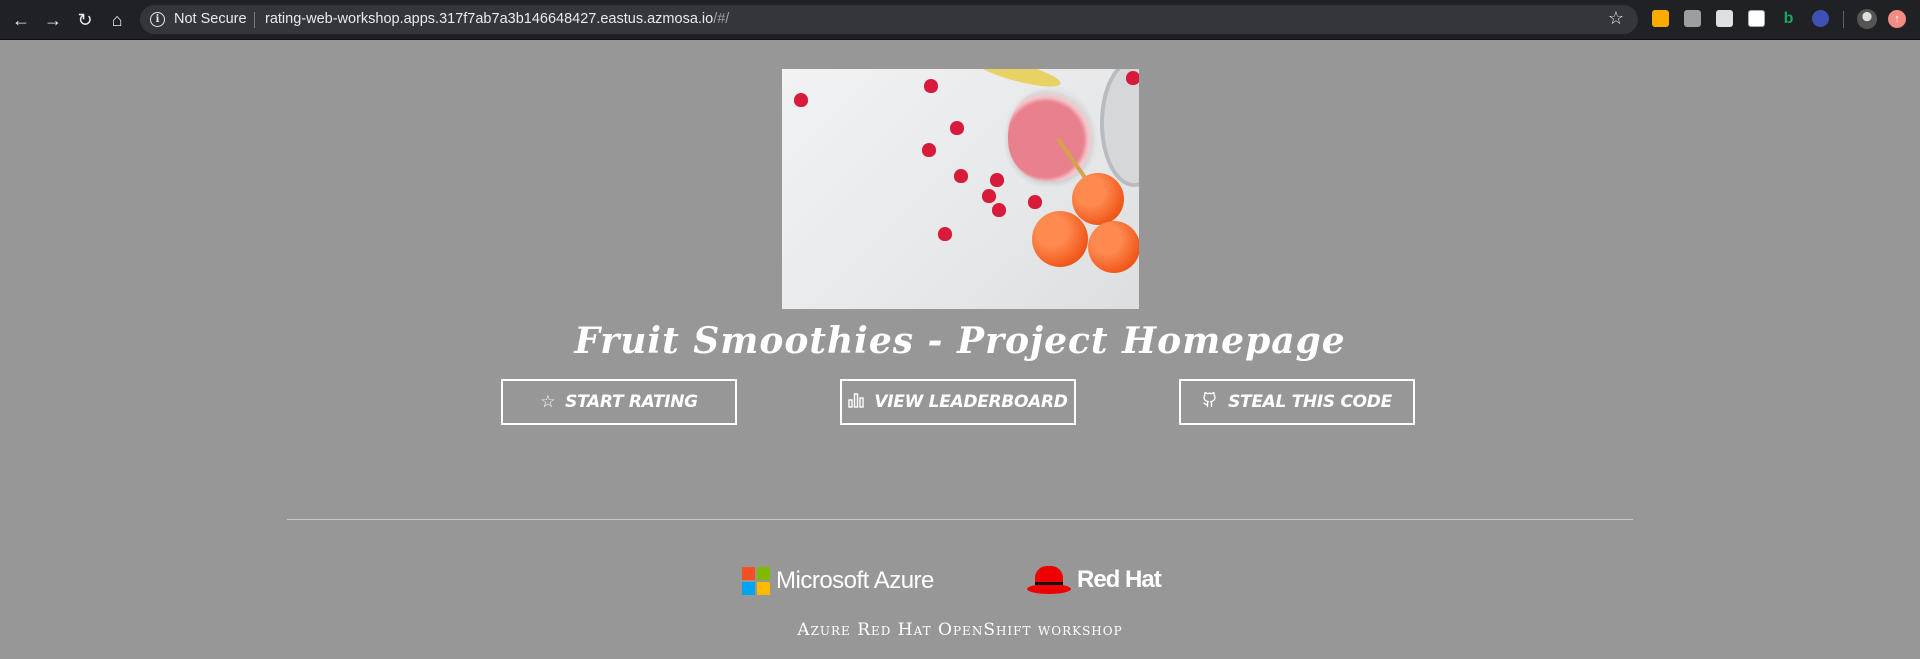 This screenshot has height=659, width=1920. Describe the element at coordinates (1867, 19) in the screenshot. I see `profile-avatar` at that location.